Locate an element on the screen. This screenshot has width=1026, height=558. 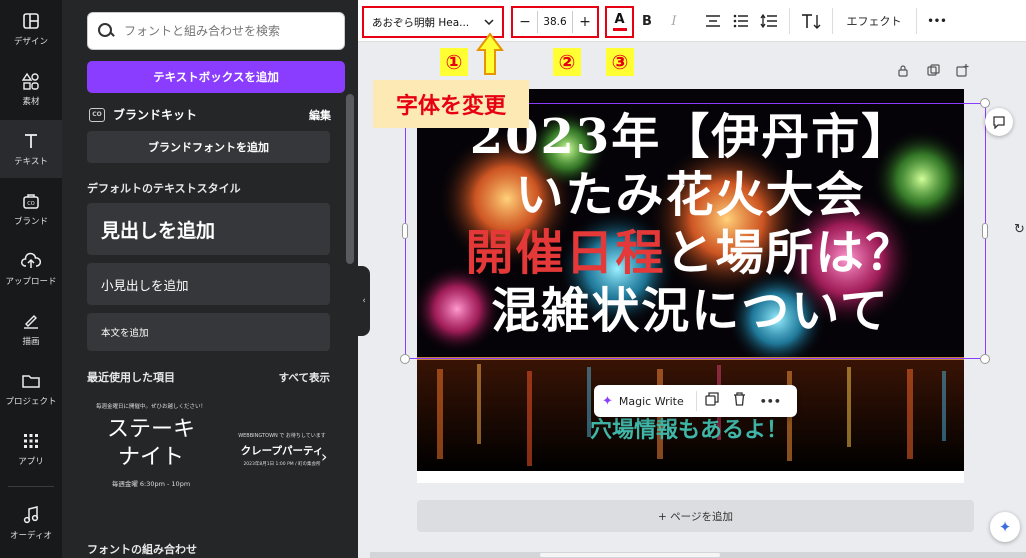
magic-write-button: Magic Write is located at coordinates (651, 401).